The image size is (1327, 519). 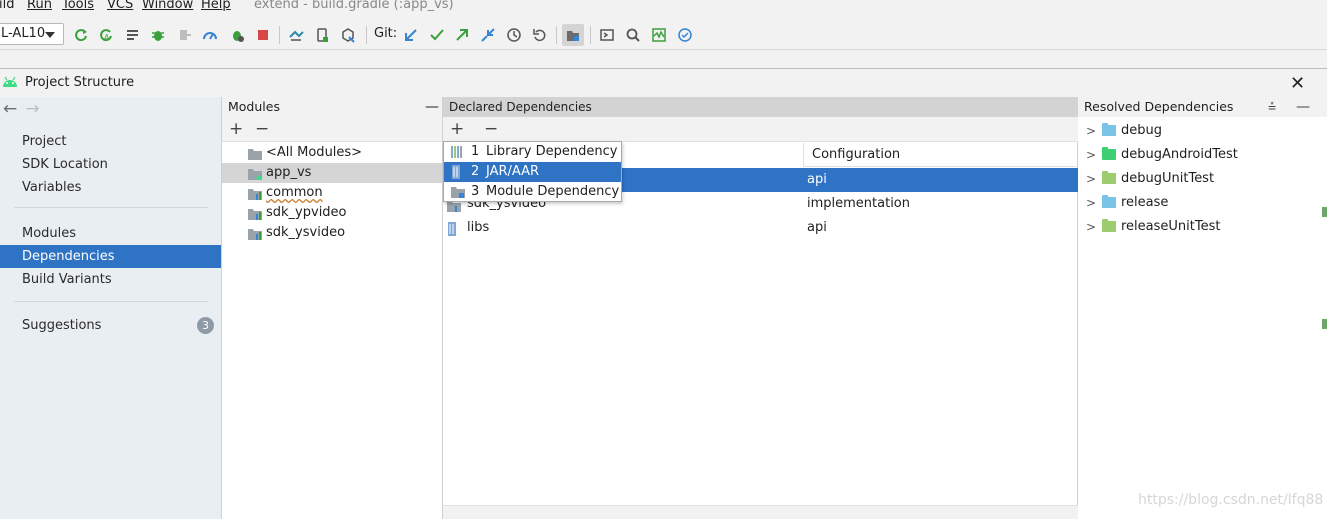 I want to click on search-icon, so click(x=633, y=35).